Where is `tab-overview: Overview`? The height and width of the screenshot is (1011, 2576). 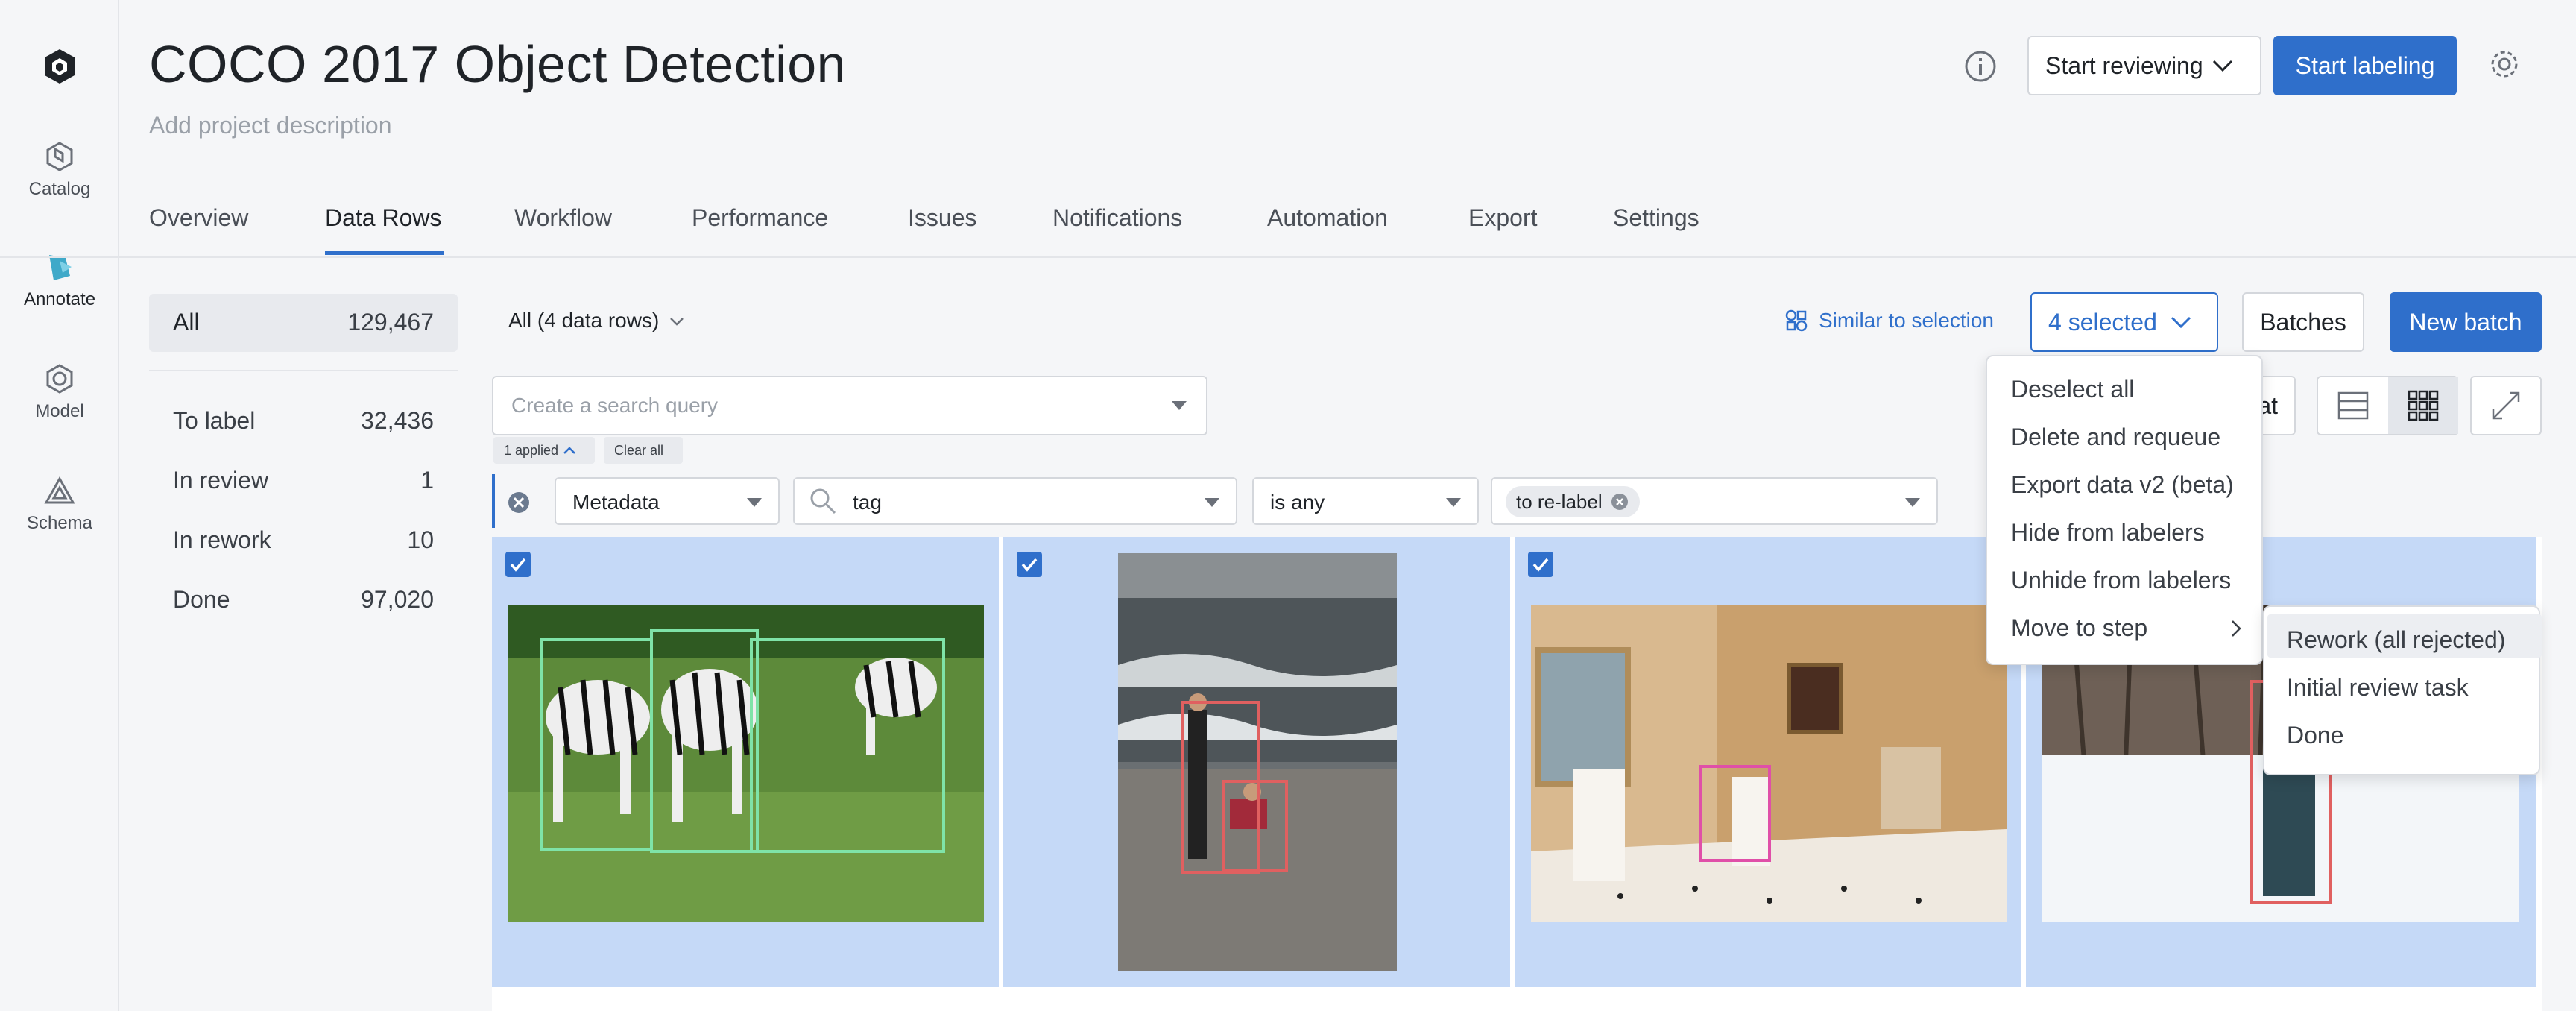
tab-overview: Overview is located at coordinates (198, 218).